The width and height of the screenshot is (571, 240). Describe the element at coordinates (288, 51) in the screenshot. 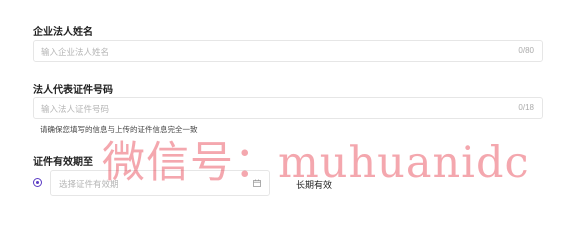

I see `company-name-field: 输入企业法人姓名 0/80` at that location.